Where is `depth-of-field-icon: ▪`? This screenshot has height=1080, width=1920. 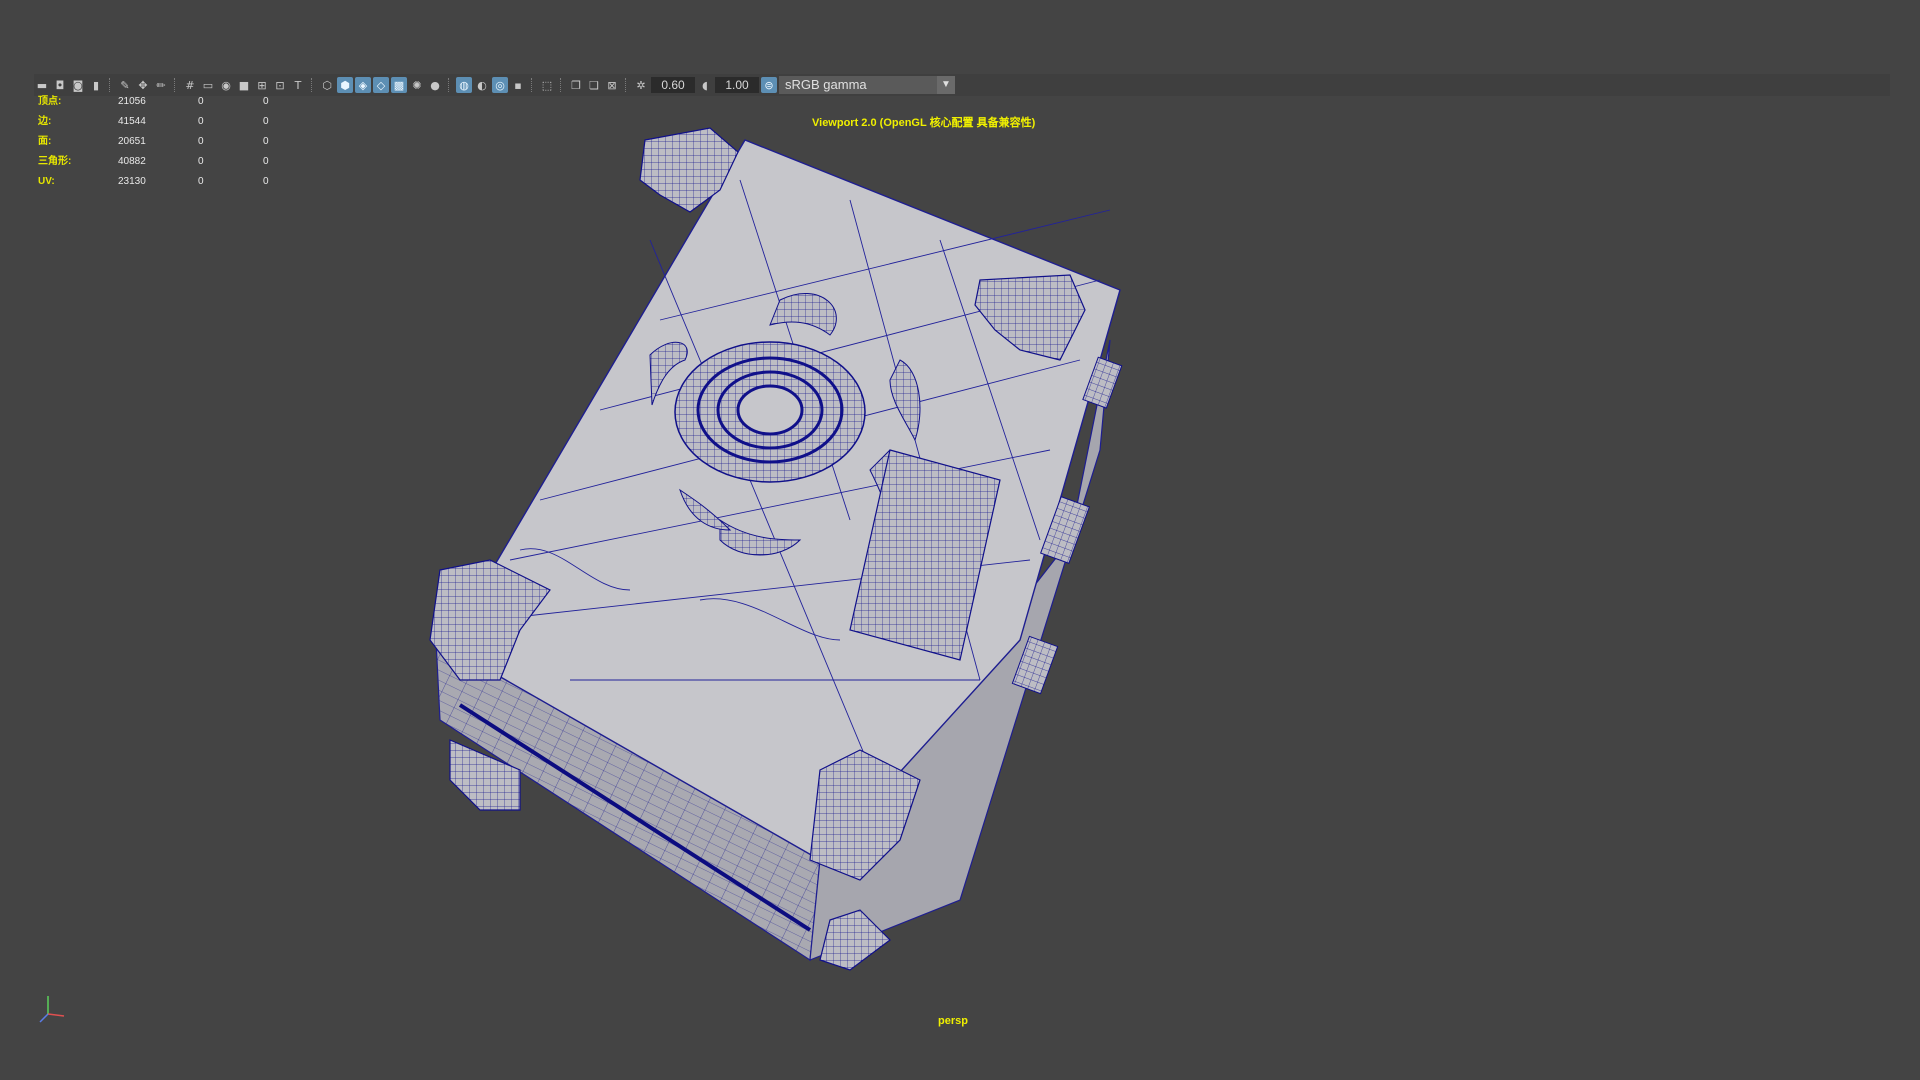
depth-of-field-icon: ▪ is located at coordinates (518, 85).